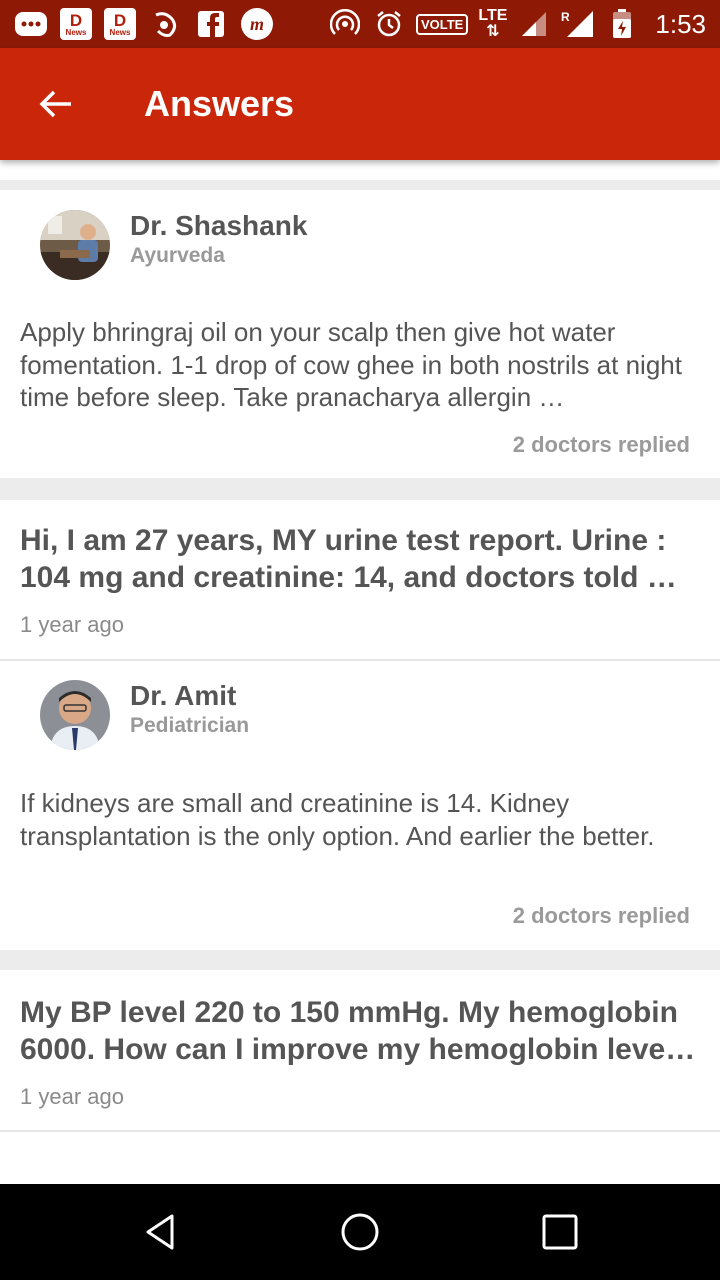  Describe the element at coordinates (680, 23) in the screenshot. I see `clock: 1:53` at that location.